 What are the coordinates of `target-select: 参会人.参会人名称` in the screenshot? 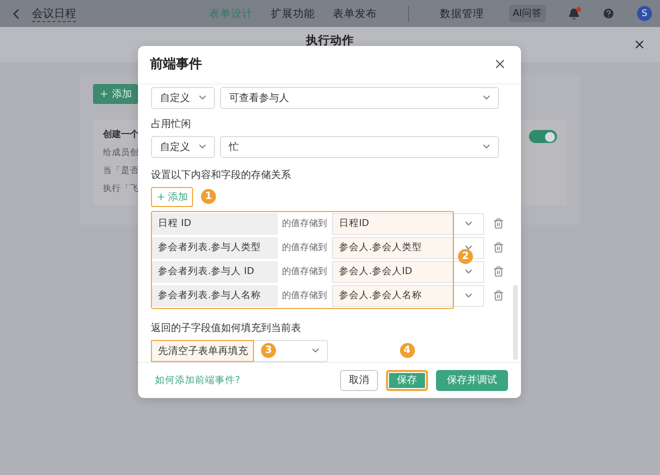 It's located at (392, 295).